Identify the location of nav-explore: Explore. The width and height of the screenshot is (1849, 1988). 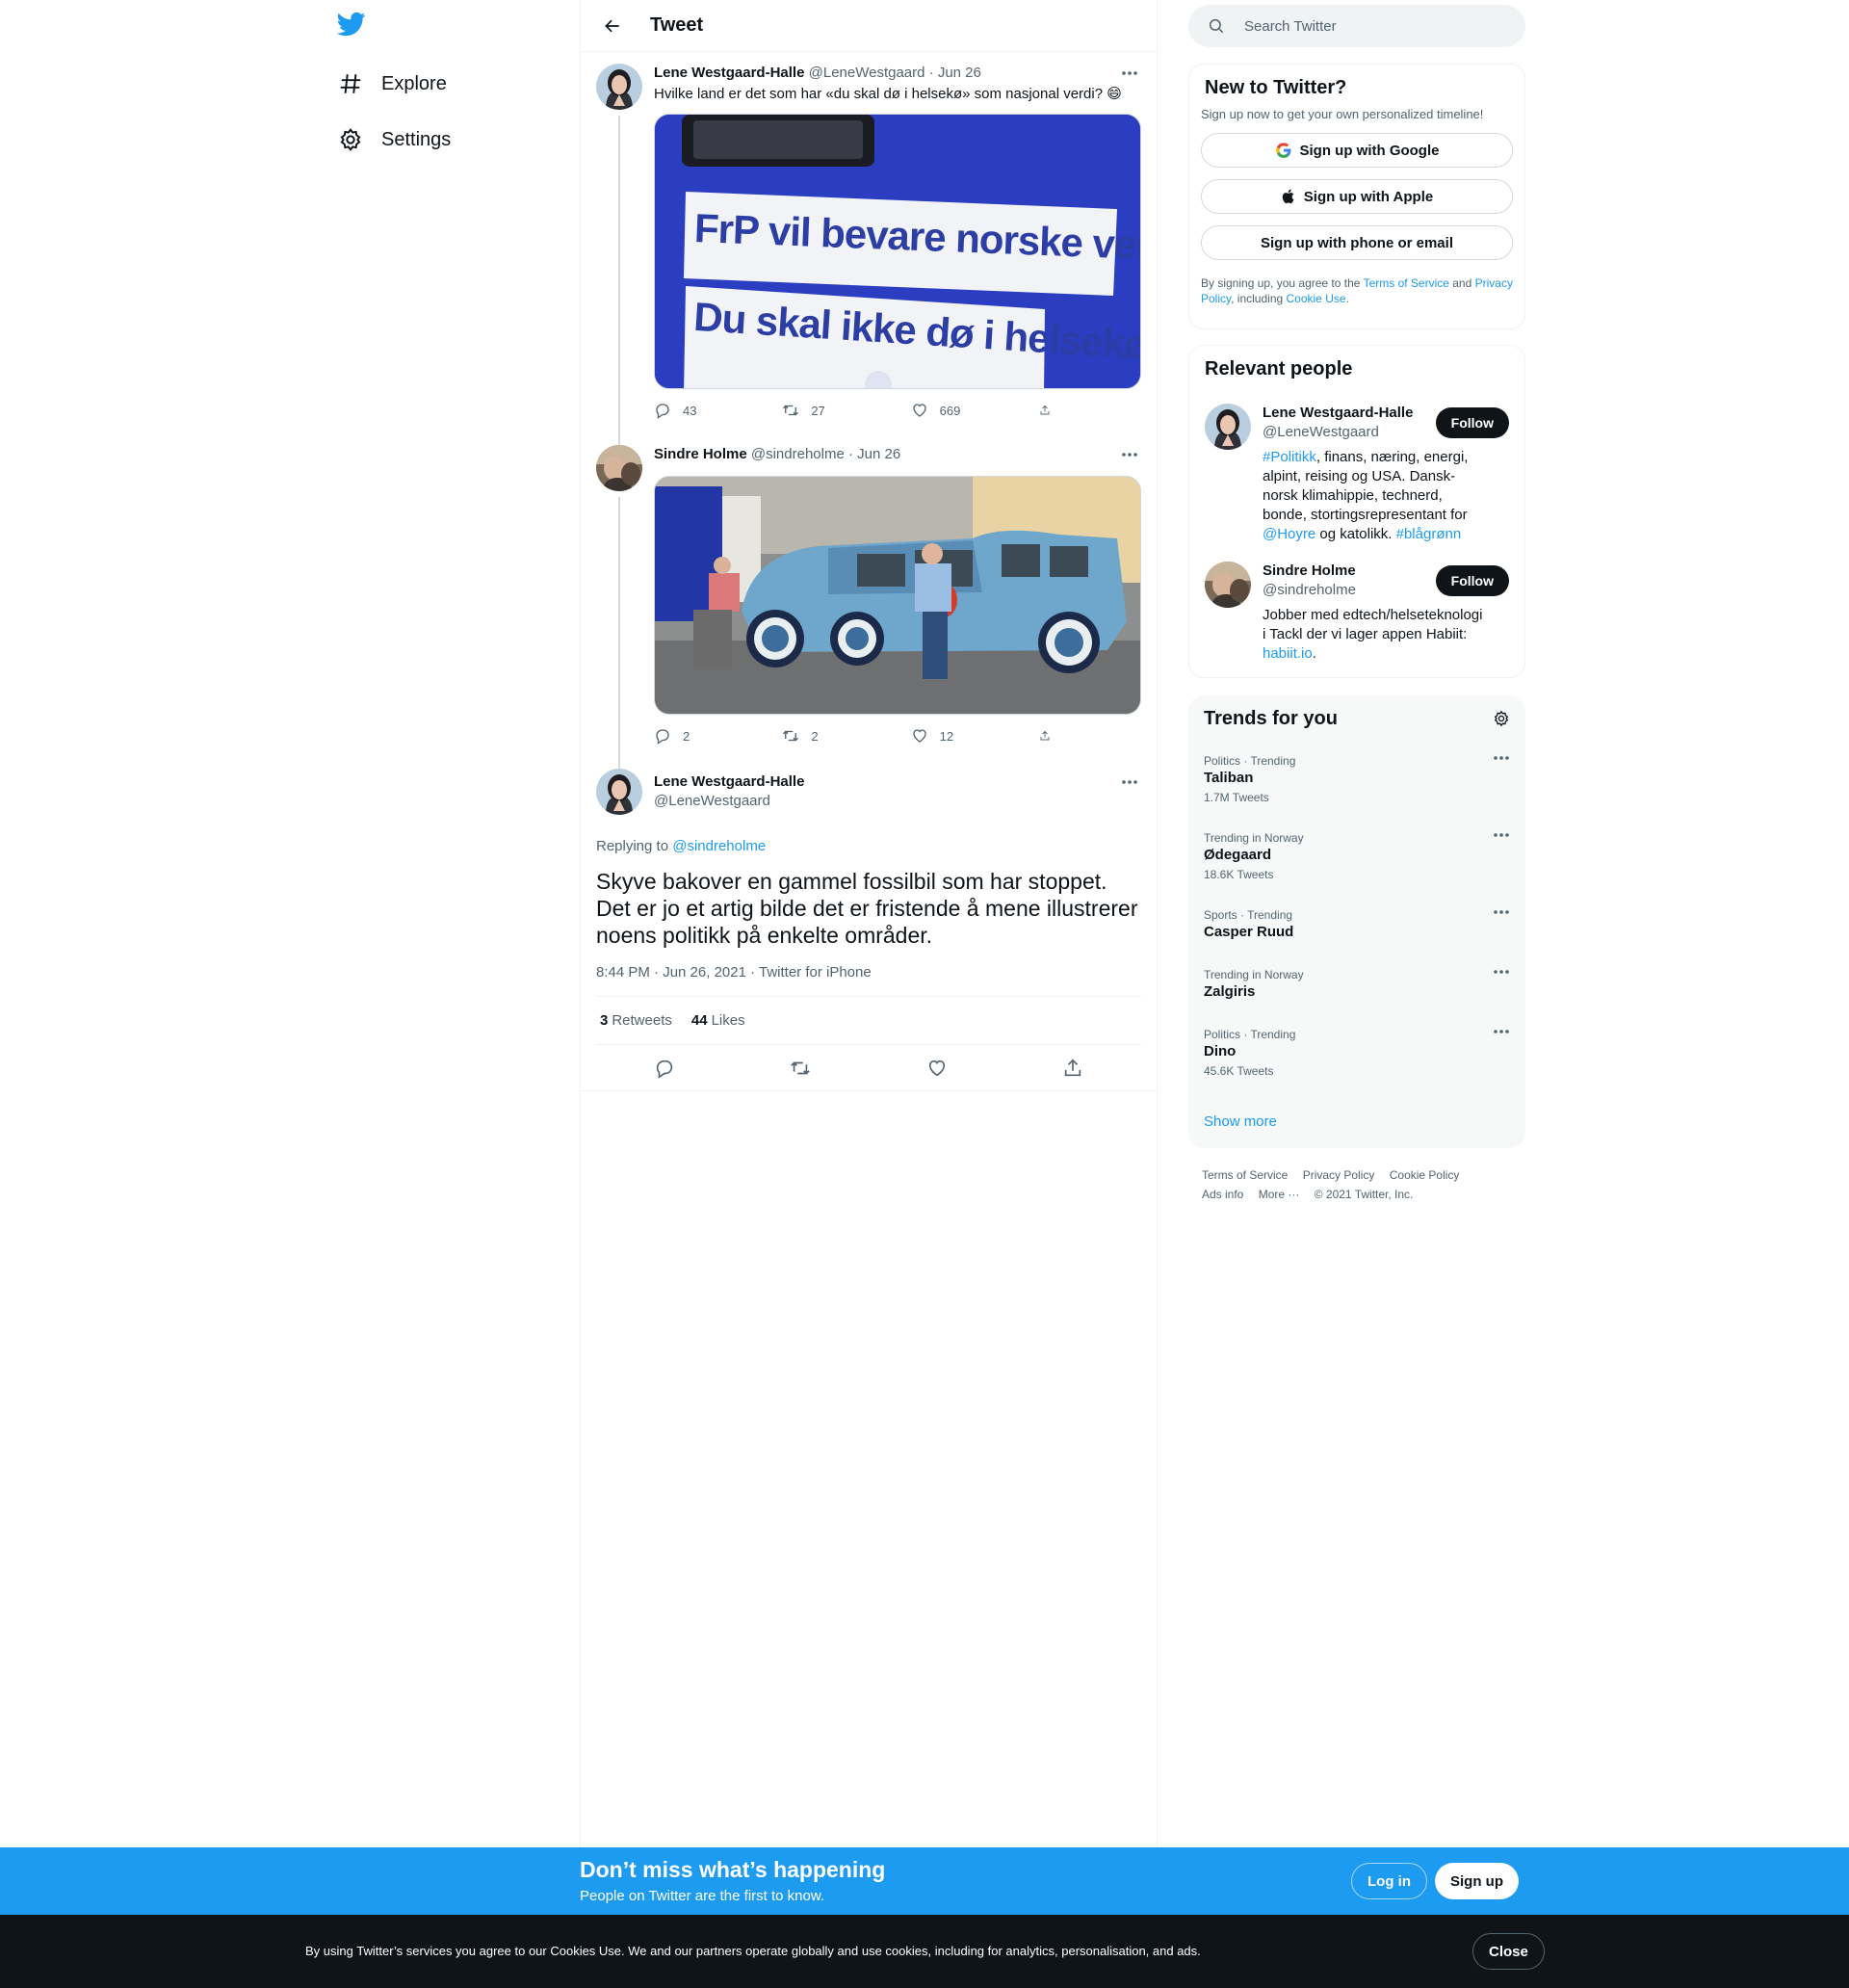
(392, 84).